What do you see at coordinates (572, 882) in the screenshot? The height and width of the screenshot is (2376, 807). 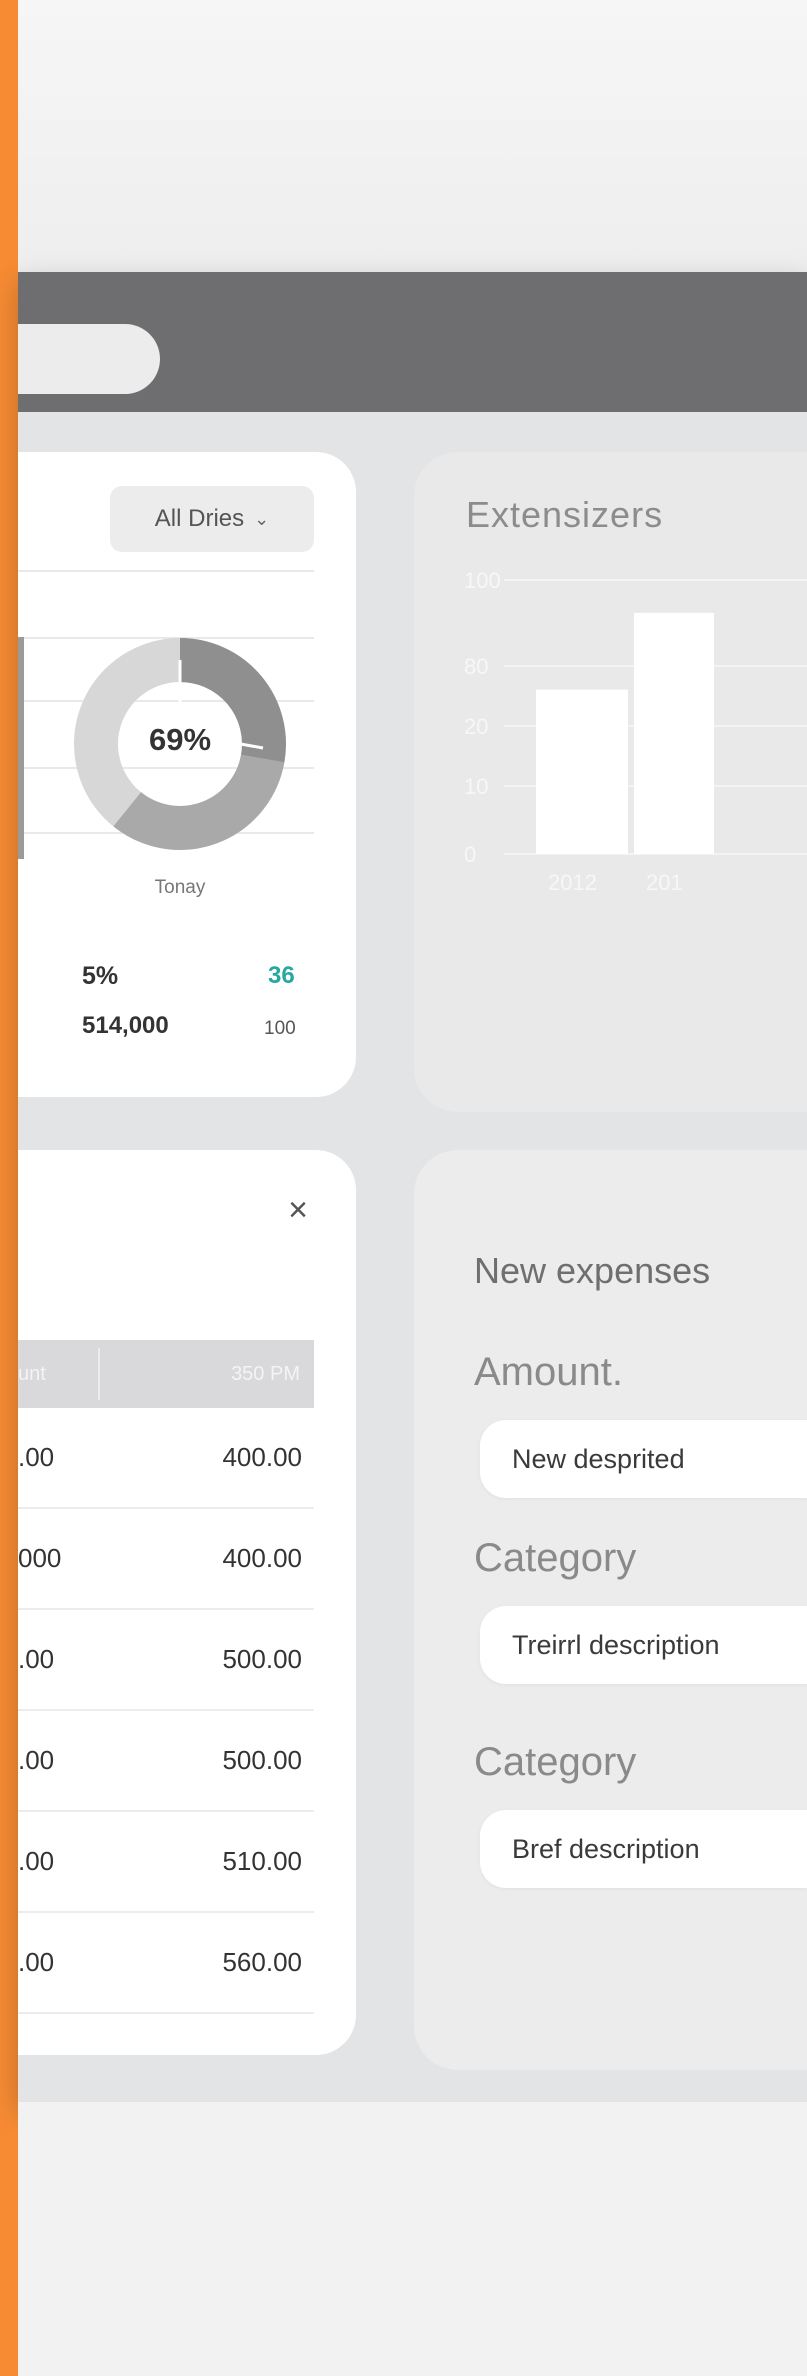 I see `x-tick-label: 2012` at bounding box center [572, 882].